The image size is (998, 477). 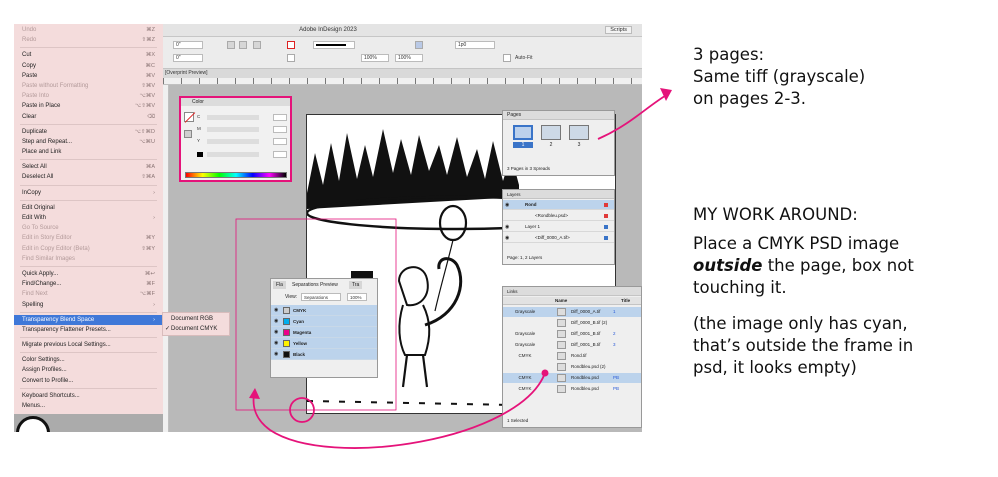 I want to click on align-icon, so click(x=257, y=45).